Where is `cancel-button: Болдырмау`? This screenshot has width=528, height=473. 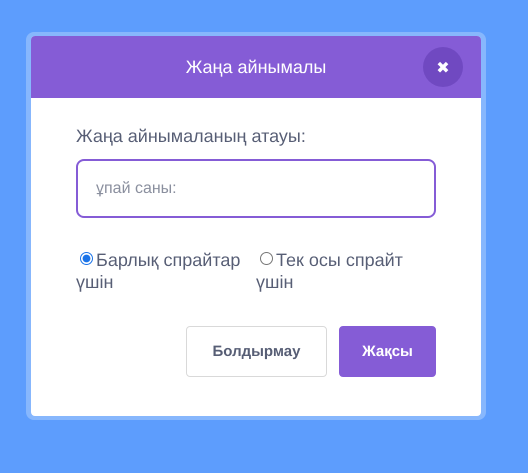
cancel-button: Болдырмау is located at coordinates (256, 351).